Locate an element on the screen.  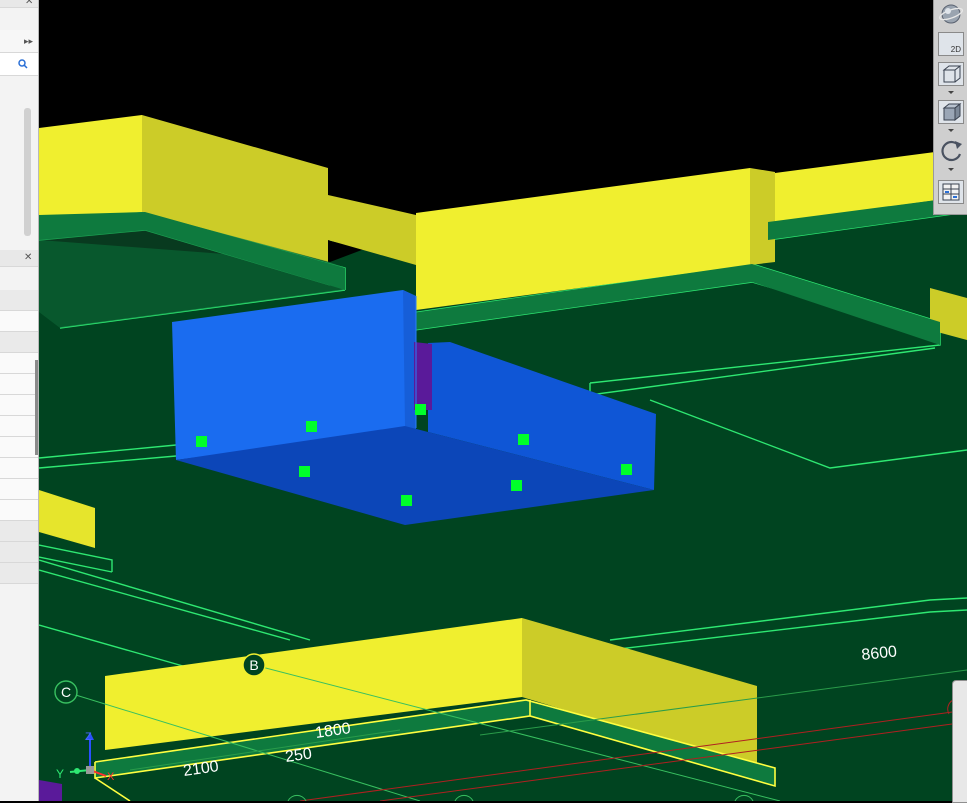
2d-view-button: 2D is located at coordinates (951, 44).